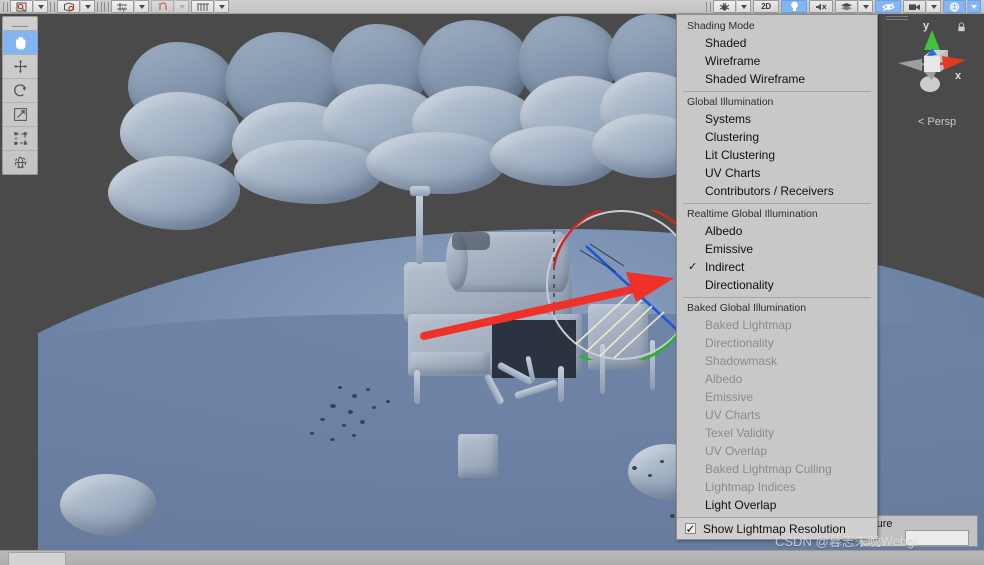 The height and width of the screenshot is (565, 984). Describe the element at coordinates (766, 6) in the screenshot. I see `2d-toggle-button: 2D` at that location.